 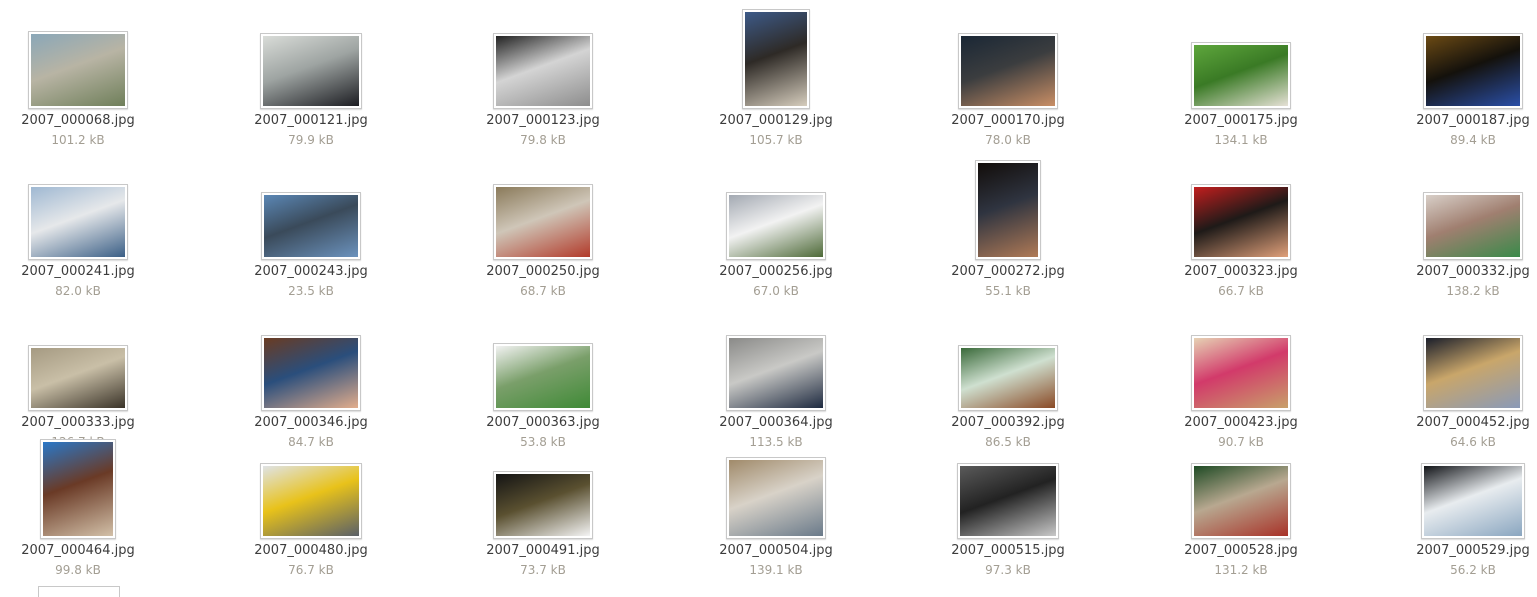 I want to click on file-name: 2007_000272.jpg, so click(x=1008, y=271).